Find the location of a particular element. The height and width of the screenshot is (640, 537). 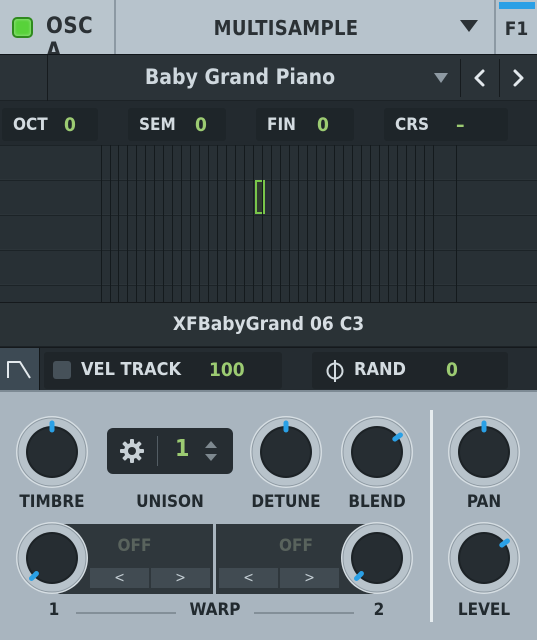

filter-route-indicator is located at coordinates (517, 5).